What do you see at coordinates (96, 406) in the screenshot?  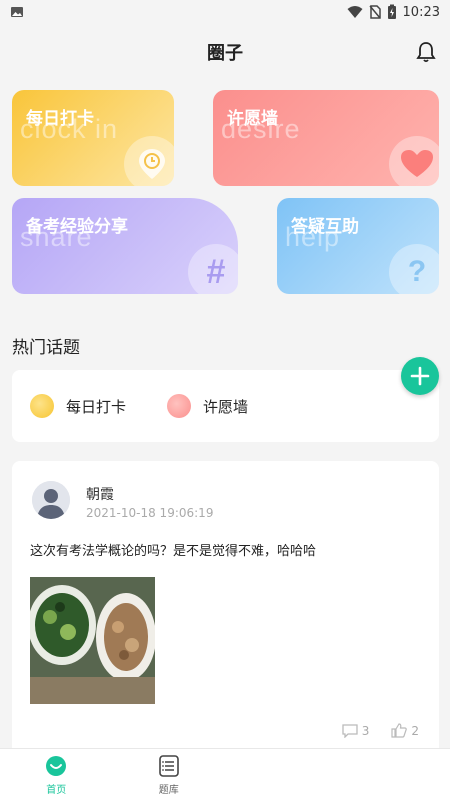 I see `topic-label: 每日打卡` at bounding box center [96, 406].